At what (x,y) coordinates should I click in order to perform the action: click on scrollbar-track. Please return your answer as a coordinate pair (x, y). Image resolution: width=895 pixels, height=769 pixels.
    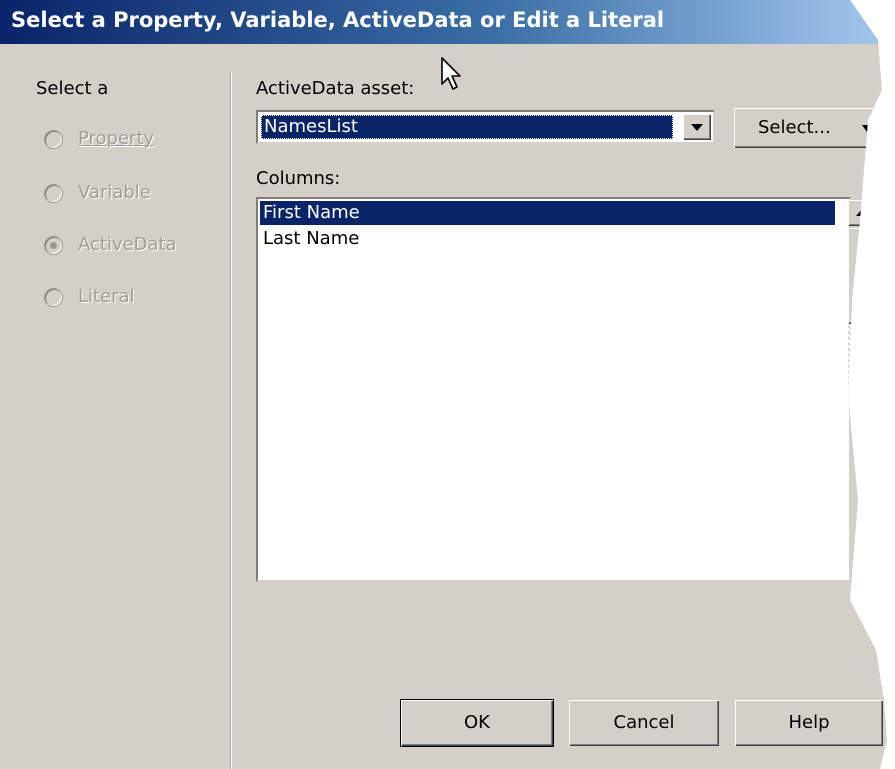
    Looking at the image, I should click on (862, 354).